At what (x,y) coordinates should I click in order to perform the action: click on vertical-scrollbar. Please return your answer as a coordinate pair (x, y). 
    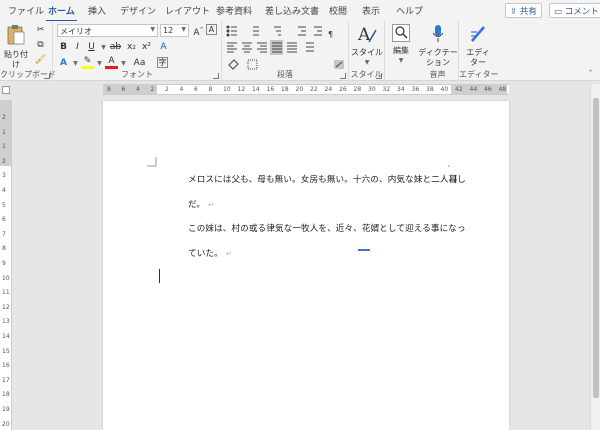
    Looking at the image, I should click on (595, 257).